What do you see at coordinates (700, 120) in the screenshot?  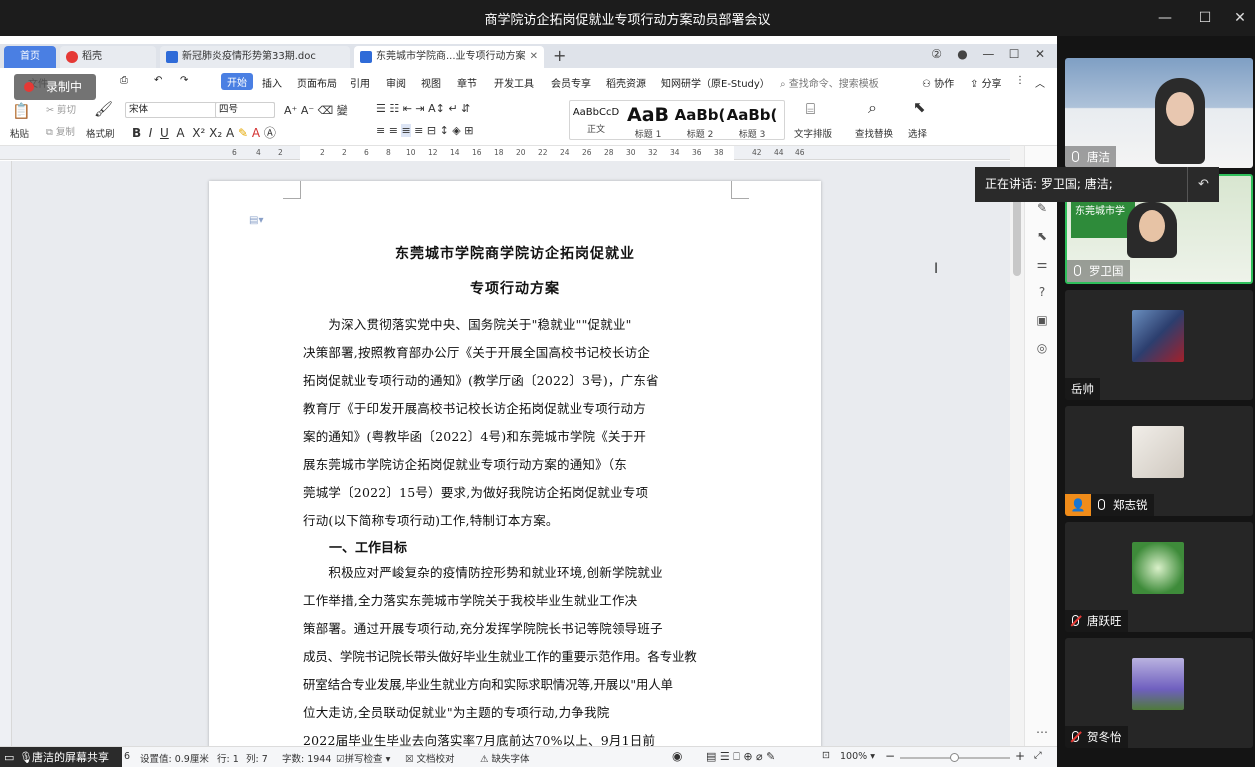 I see `style-heading-2: AaBb( 标题 2` at bounding box center [700, 120].